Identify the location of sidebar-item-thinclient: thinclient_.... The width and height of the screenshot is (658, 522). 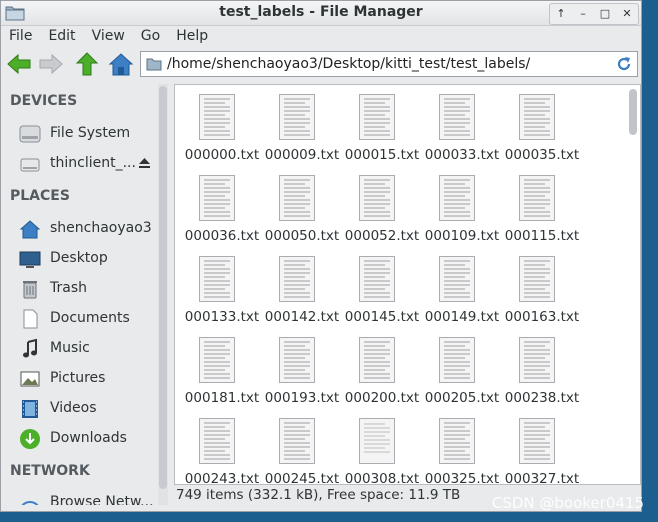
(88, 163).